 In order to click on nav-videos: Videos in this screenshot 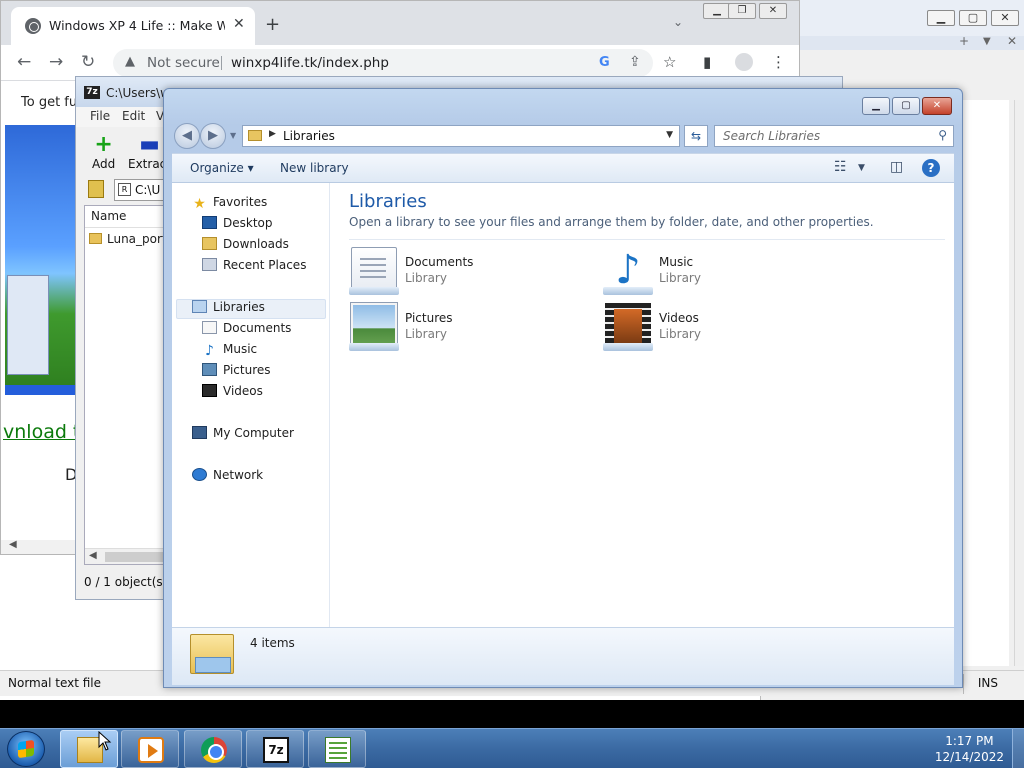, I will do `click(232, 394)`.